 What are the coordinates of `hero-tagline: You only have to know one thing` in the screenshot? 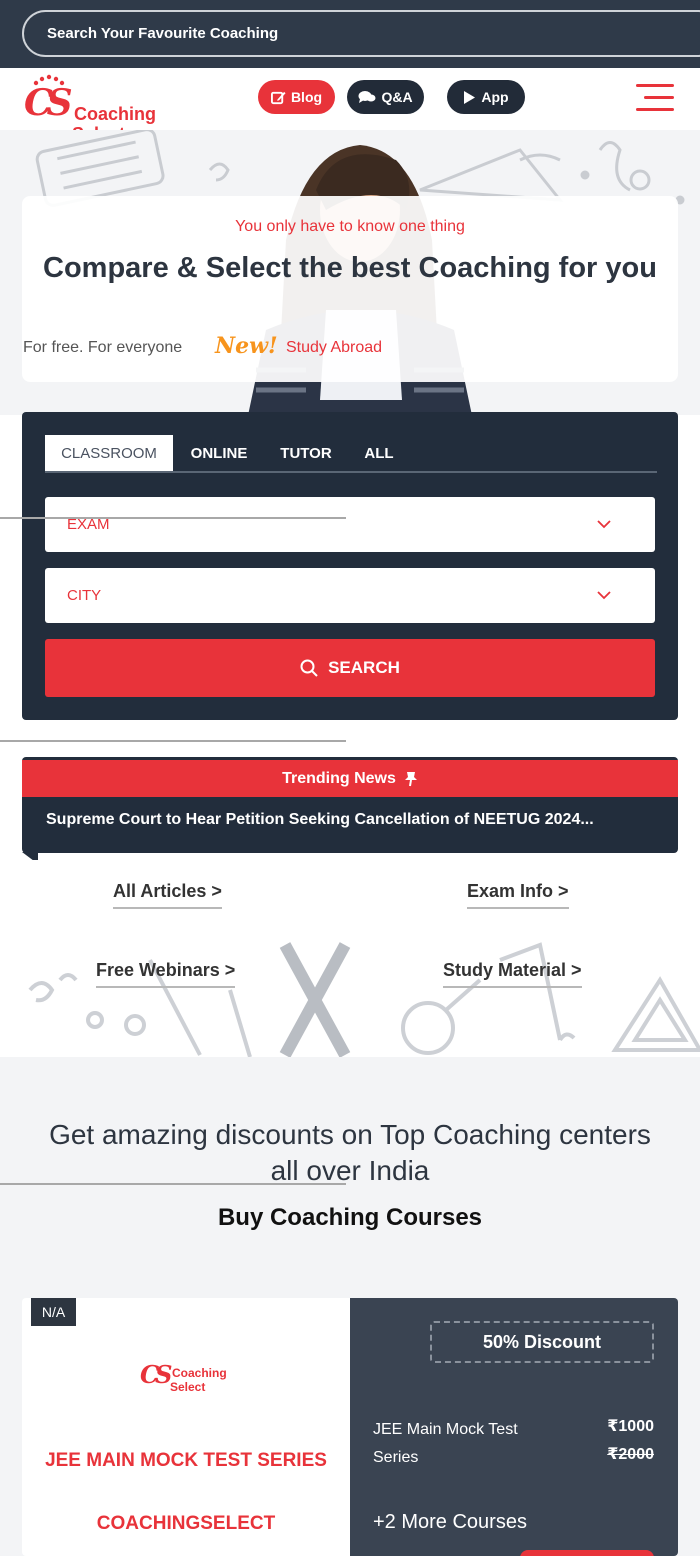 It's located at (350, 226).